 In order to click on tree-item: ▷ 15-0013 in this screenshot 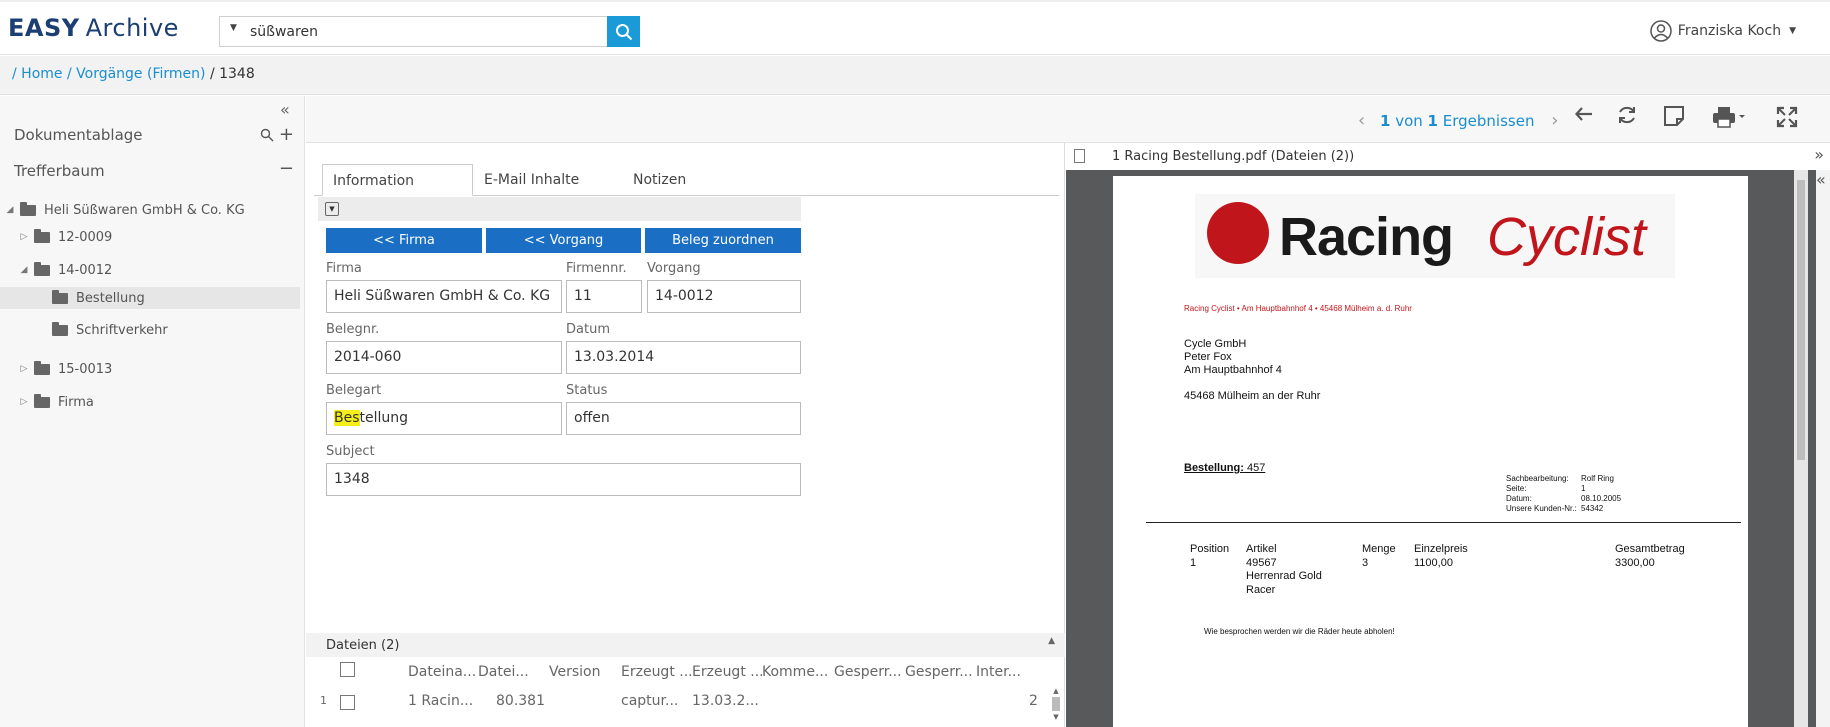, I will do `click(150, 369)`.